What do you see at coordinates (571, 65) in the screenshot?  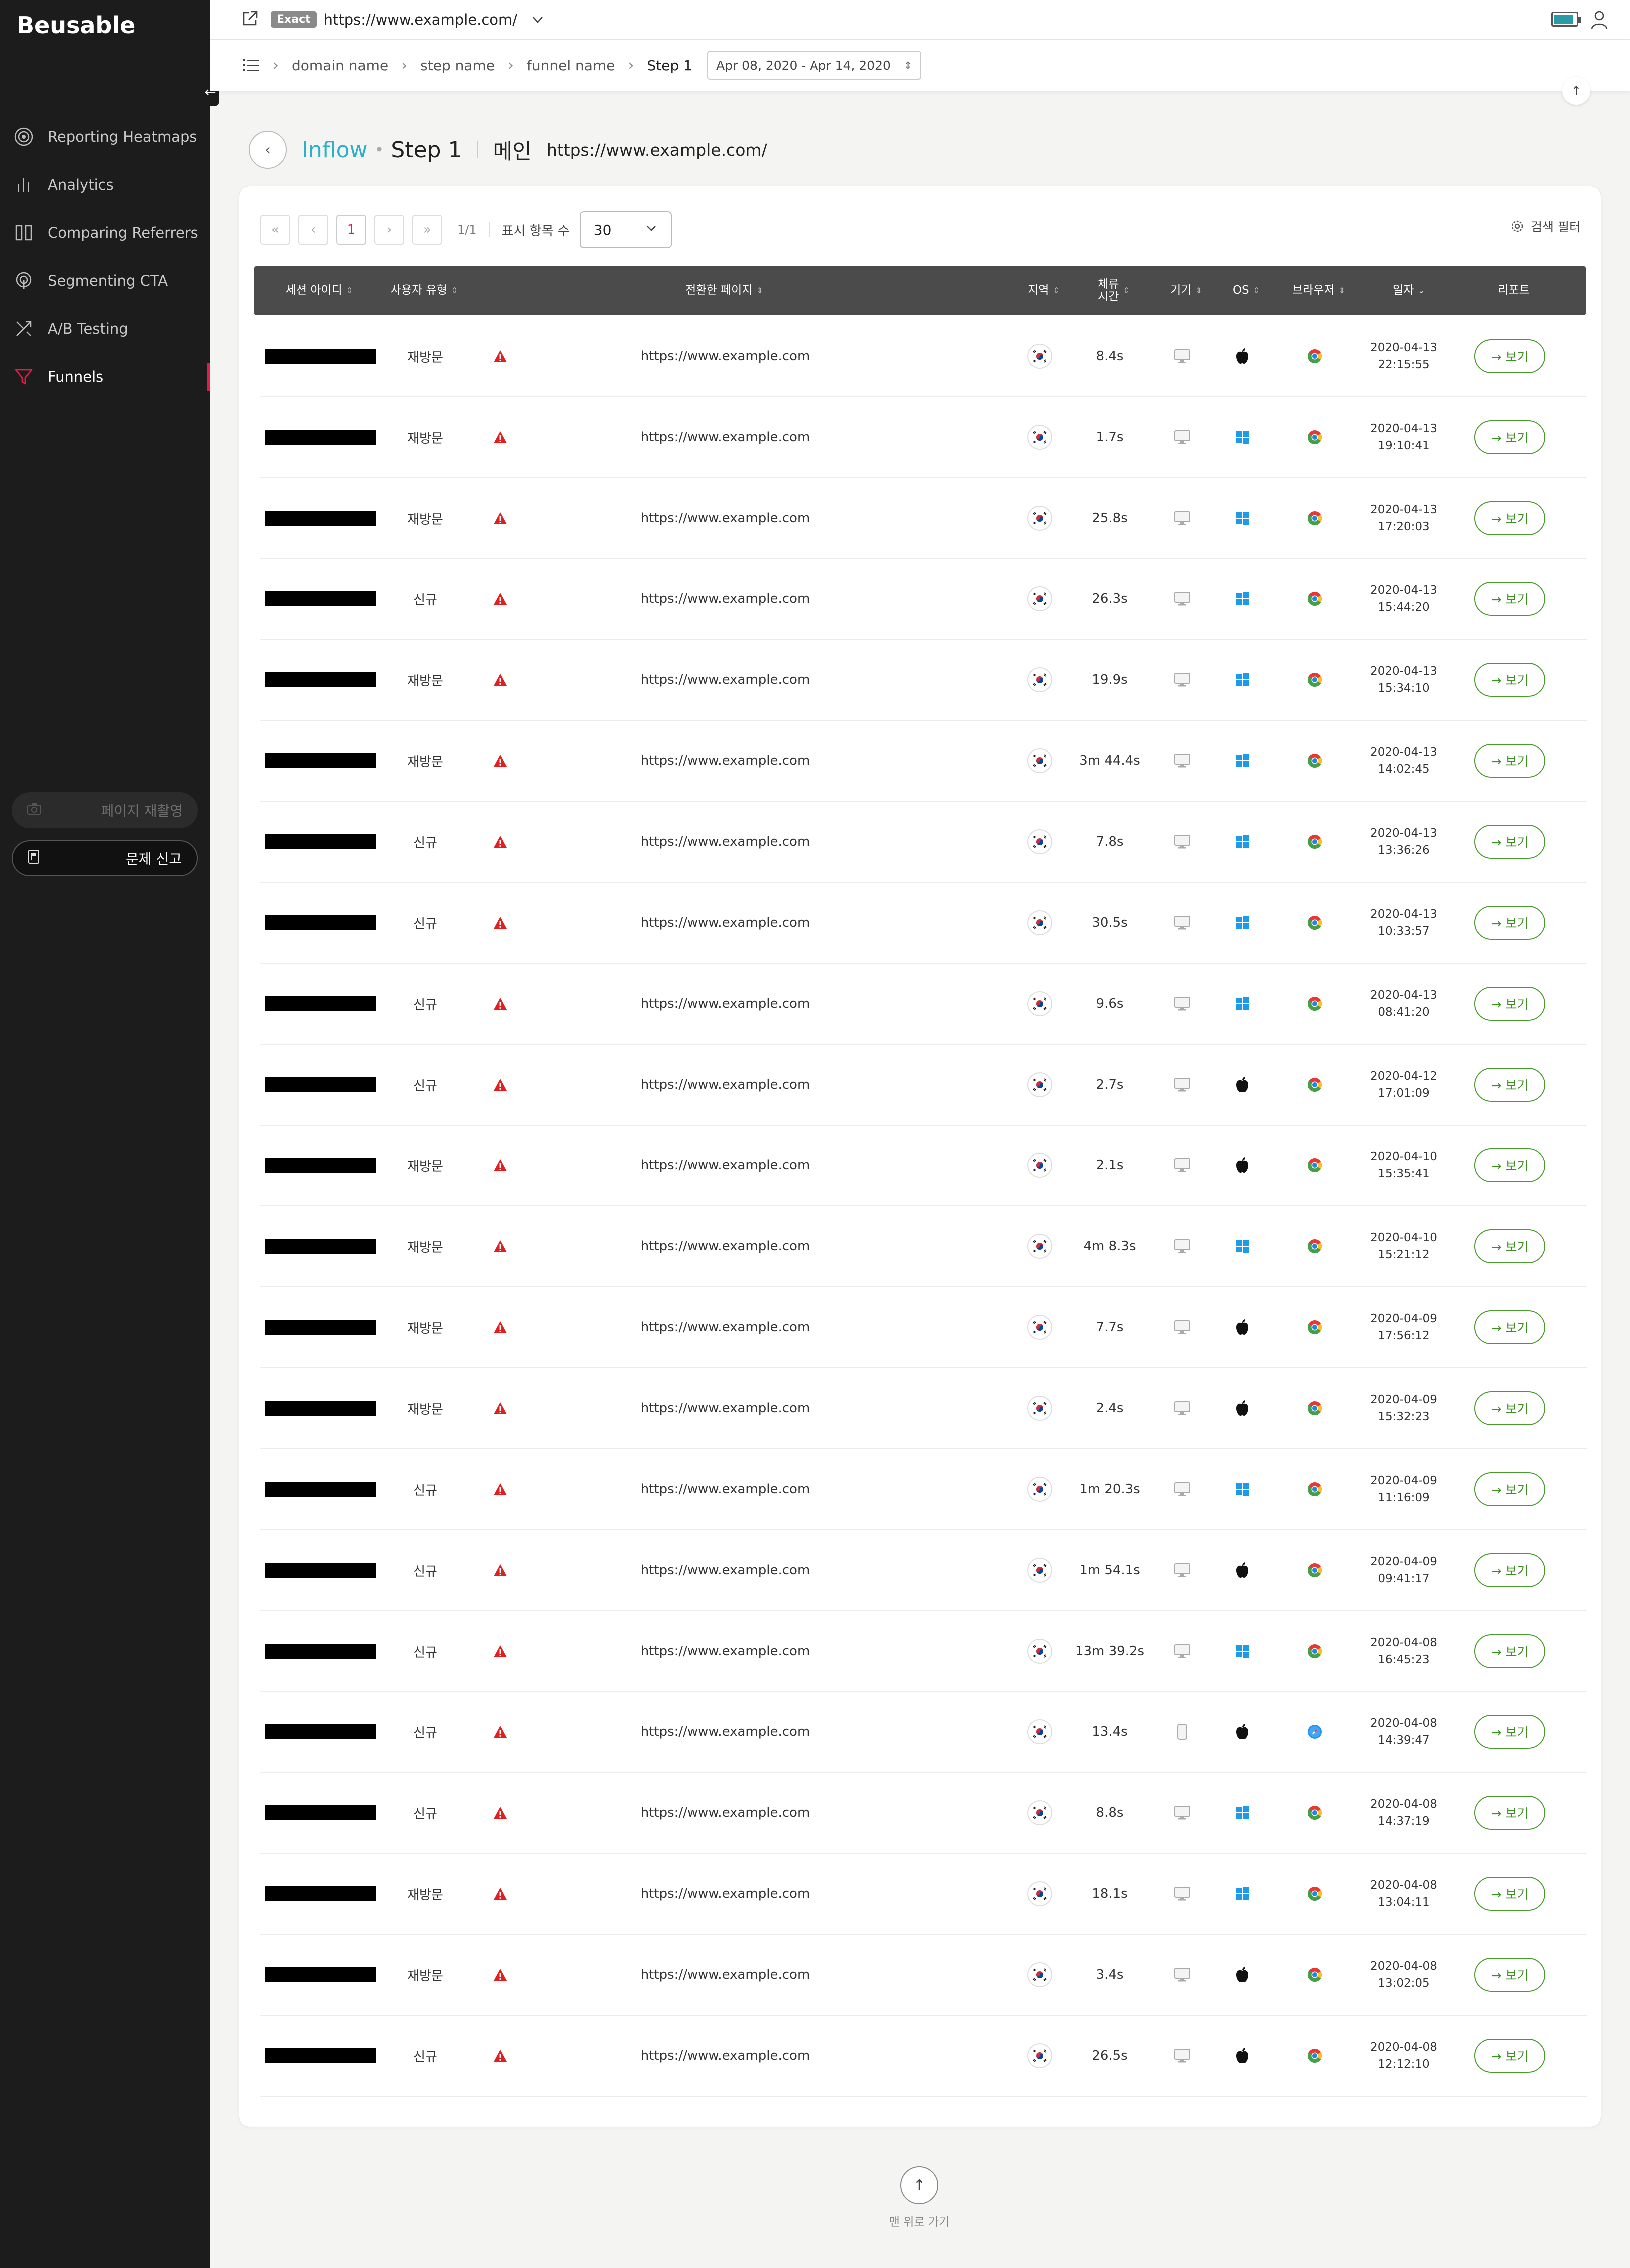 I see `breadcrumb-funnel: funnel name` at bounding box center [571, 65].